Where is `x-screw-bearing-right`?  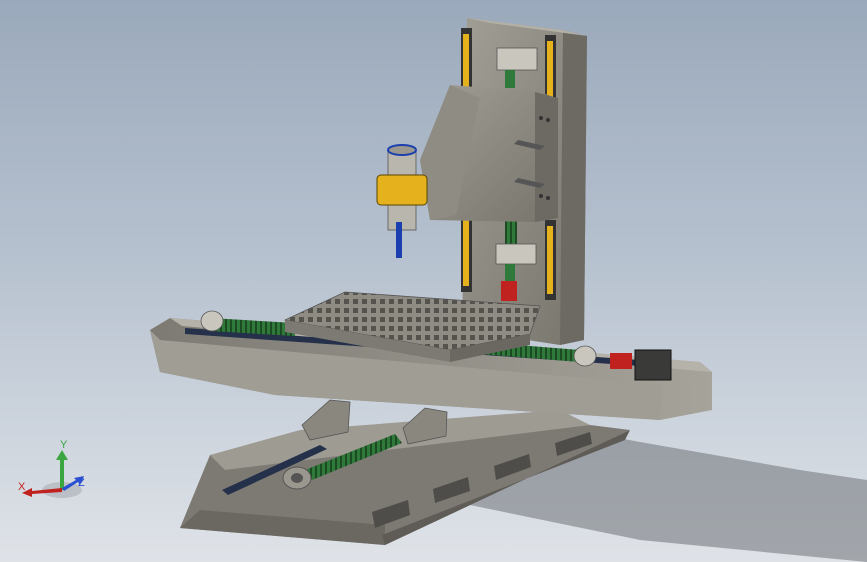
x-screw-bearing-right is located at coordinates (585, 356).